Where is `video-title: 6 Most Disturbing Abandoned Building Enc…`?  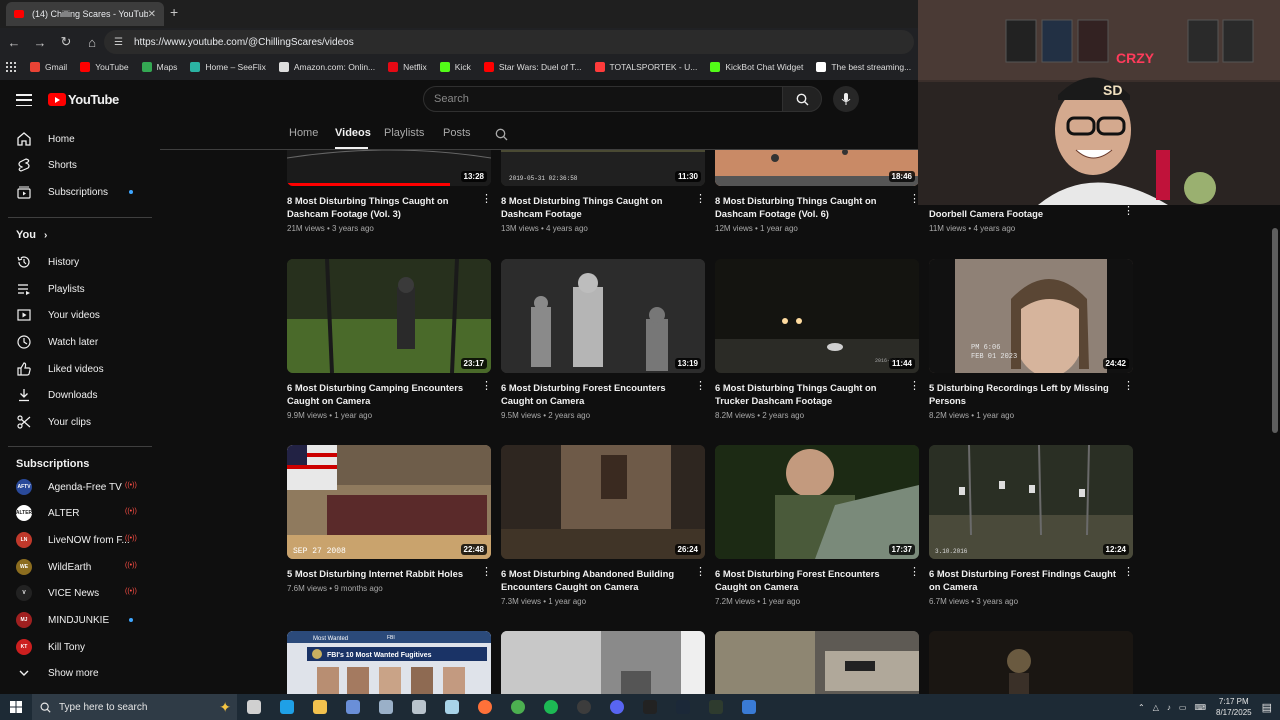
video-title: 6 Most Disturbing Abandoned Building Enc… is located at coordinates (595, 580).